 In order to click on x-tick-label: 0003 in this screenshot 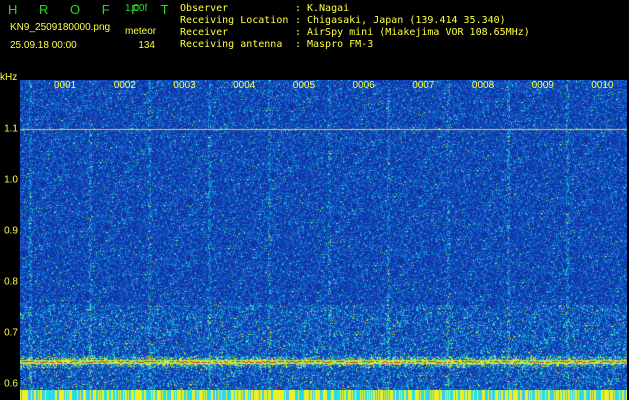, I will do `click(184, 85)`.